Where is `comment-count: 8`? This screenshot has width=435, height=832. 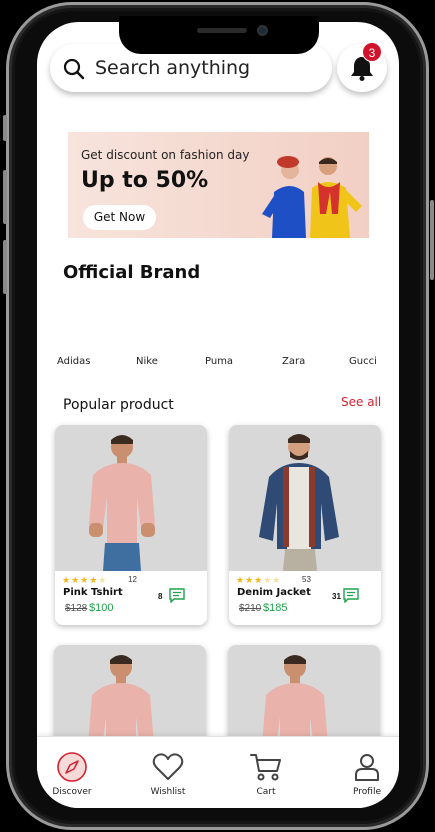
comment-count: 8 is located at coordinates (160, 596).